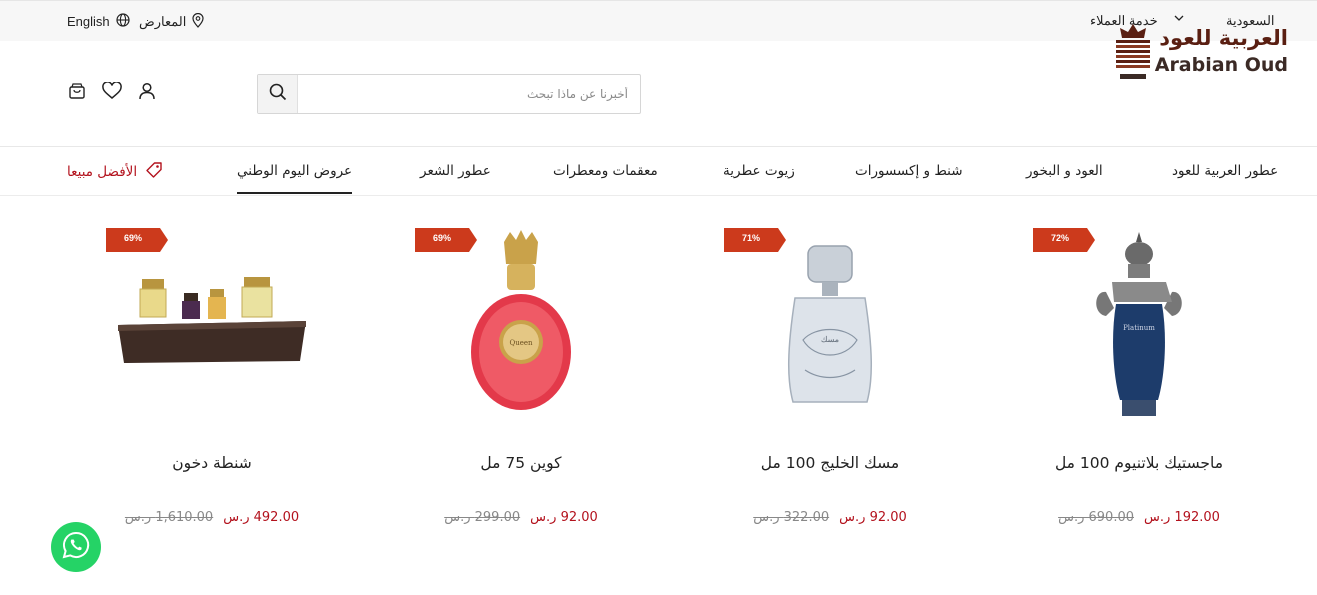 The image size is (1317, 595). Describe the element at coordinates (154, 172) in the screenshot. I see `tag-icon` at that location.